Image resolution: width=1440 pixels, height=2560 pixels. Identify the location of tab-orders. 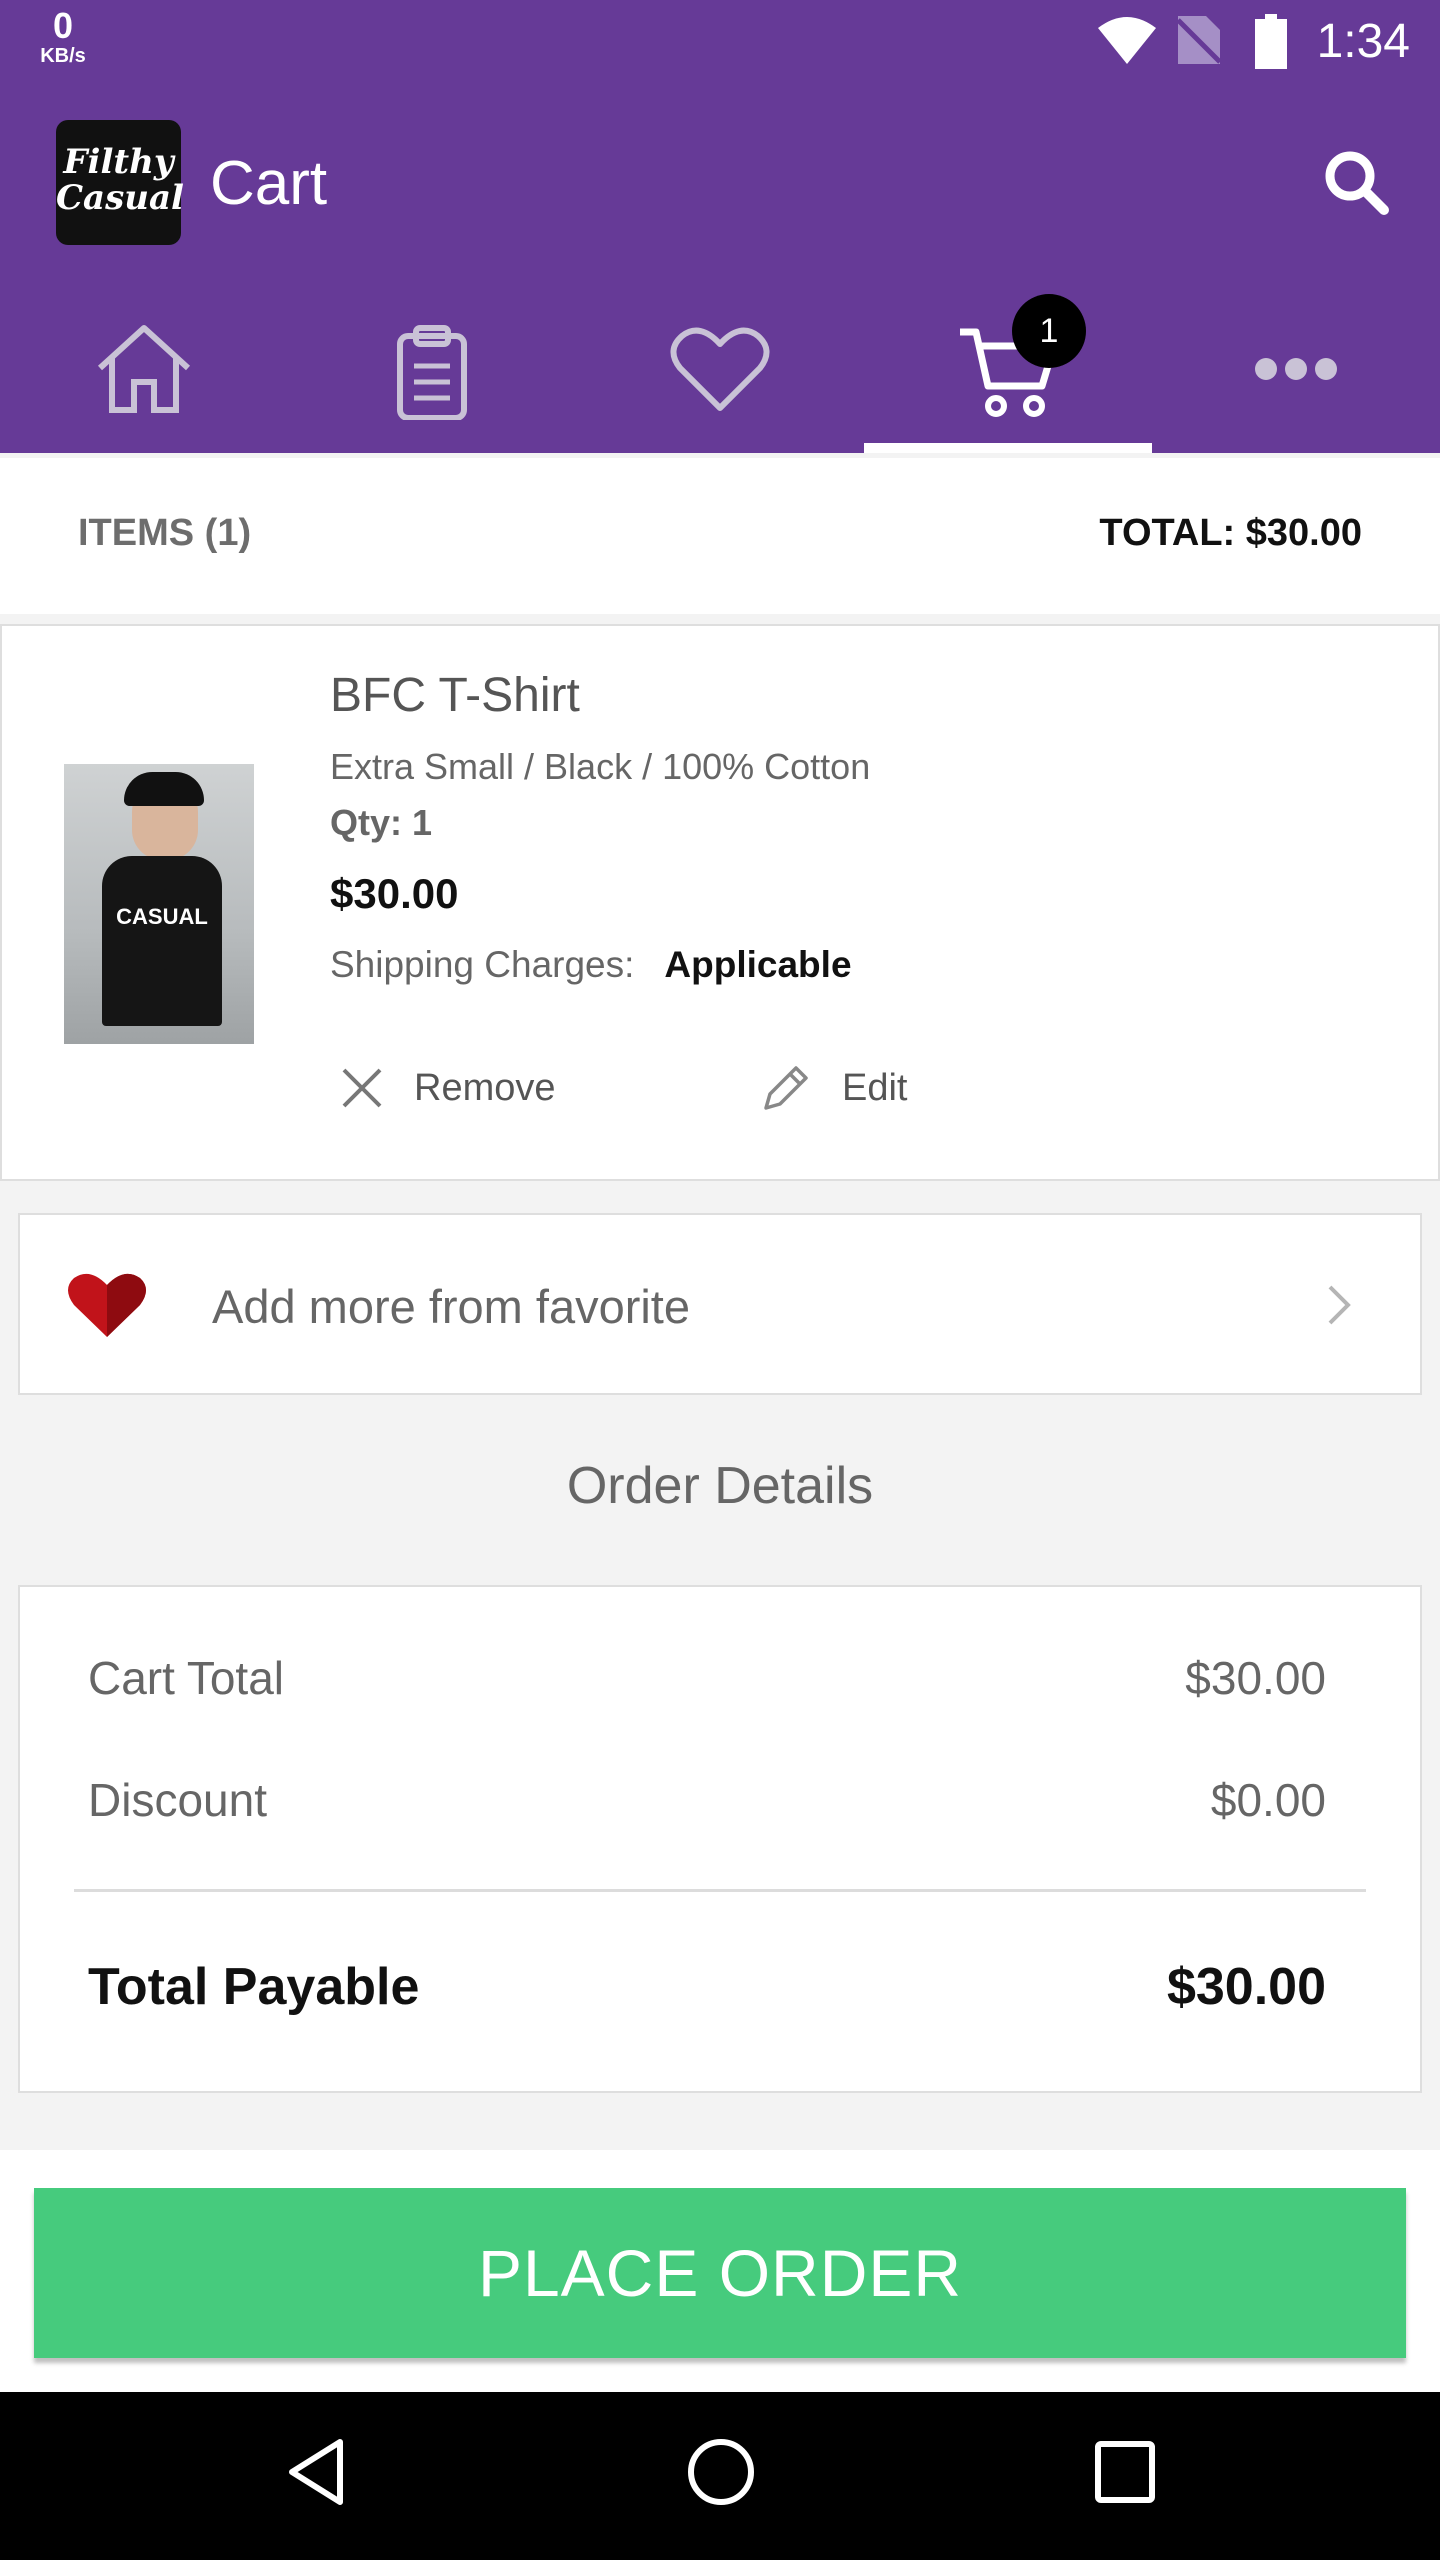
(432, 368).